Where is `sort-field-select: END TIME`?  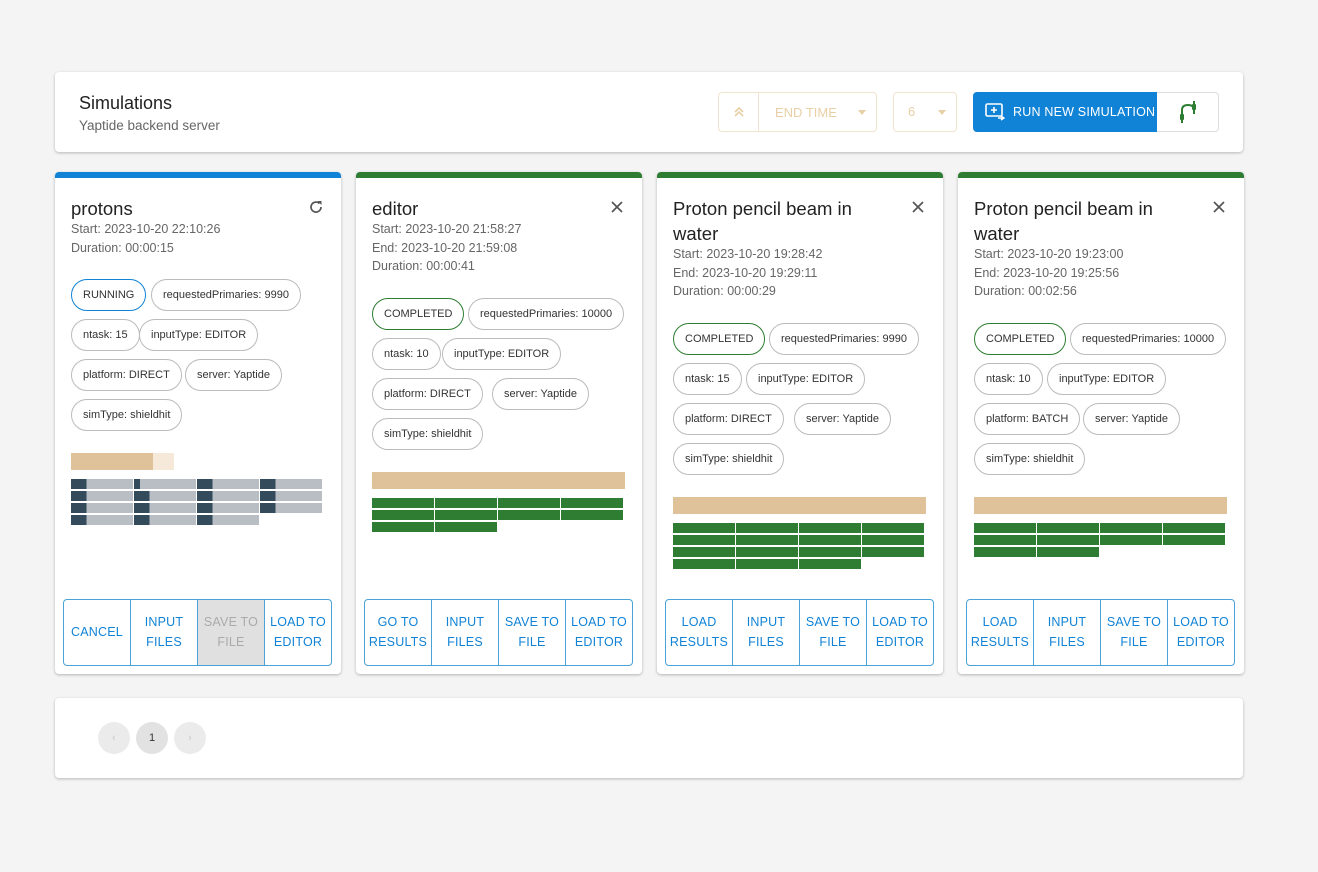
sort-field-select: END TIME is located at coordinates (817, 112).